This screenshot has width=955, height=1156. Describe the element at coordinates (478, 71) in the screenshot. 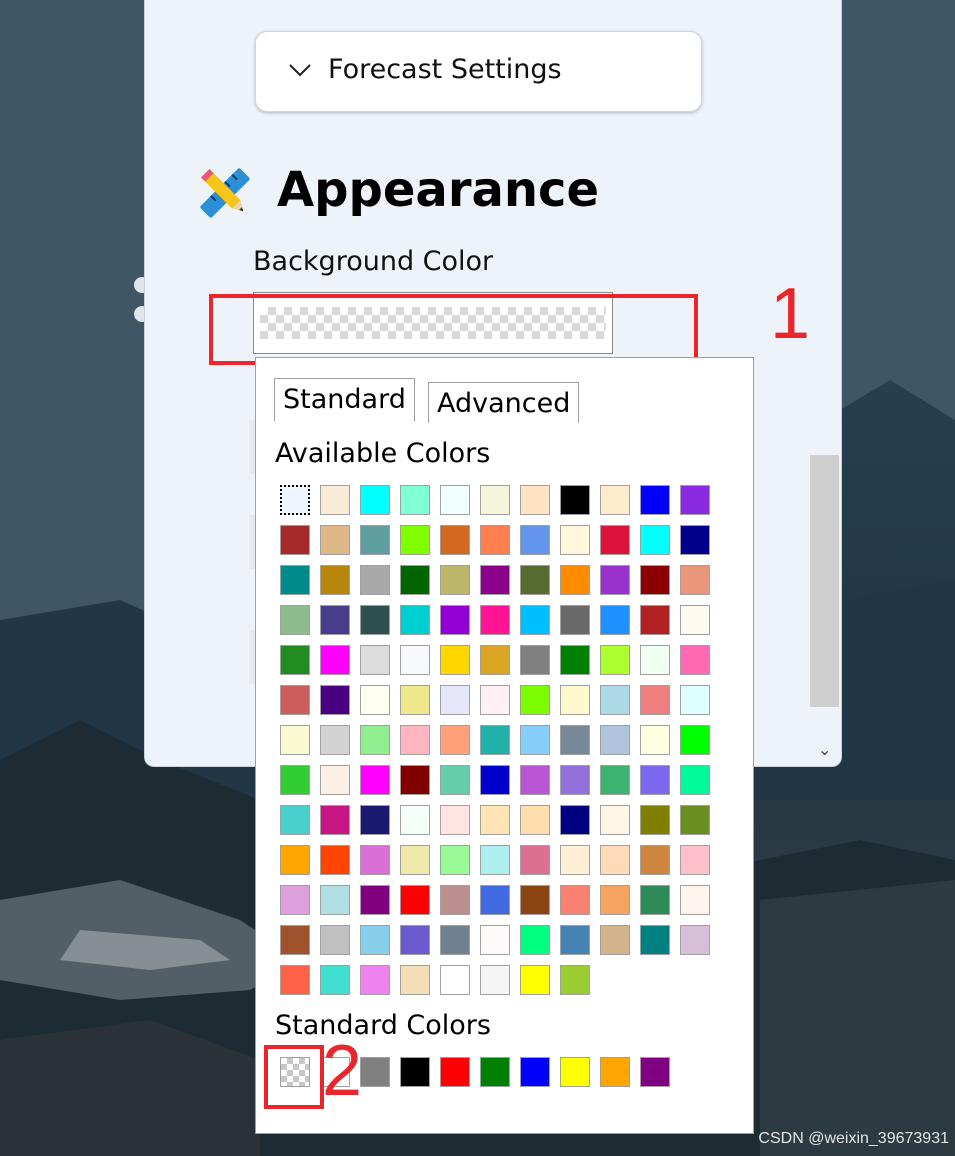

I see `forecast-settings-expander: Forecast Settings` at that location.